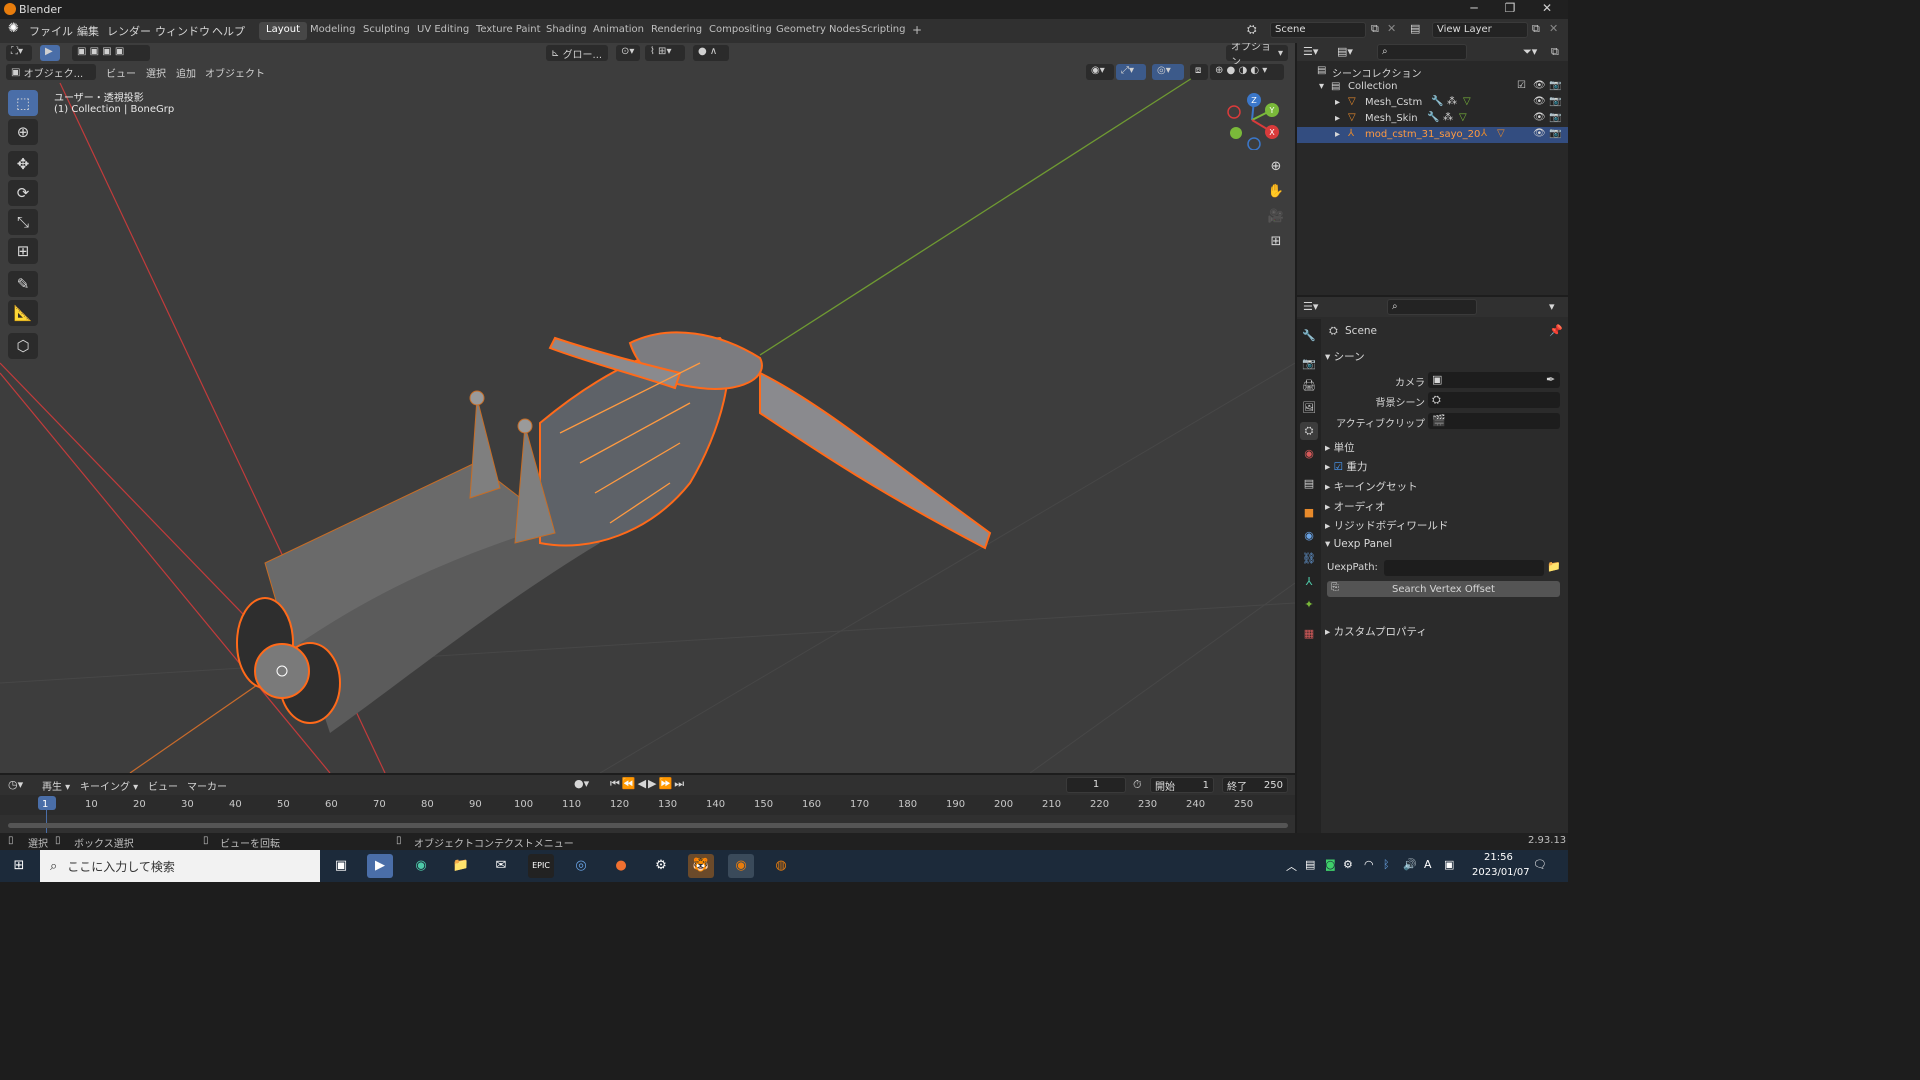 This screenshot has height=1080, width=1920. I want to click on gizmo-toggle-icon: ⤢▾, so click(1131, 72).